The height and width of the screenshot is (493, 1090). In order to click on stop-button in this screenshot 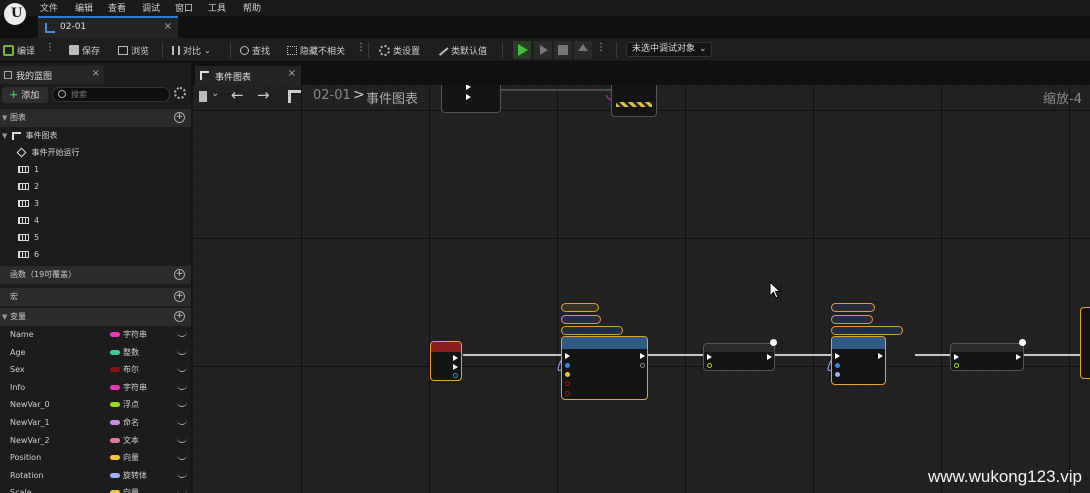, I will do `click(563, 50)`.